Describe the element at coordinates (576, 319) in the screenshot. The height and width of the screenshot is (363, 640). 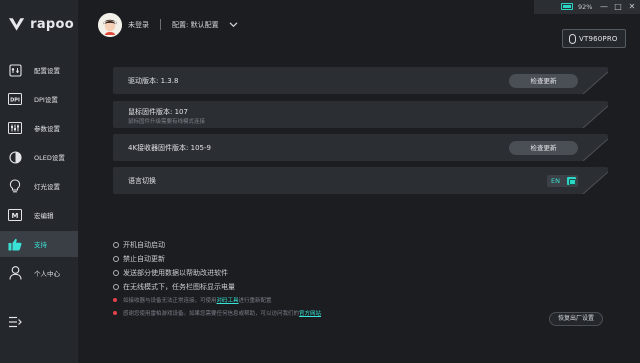
I see `factory-reset-button: 恢复出厂设置` at that location.